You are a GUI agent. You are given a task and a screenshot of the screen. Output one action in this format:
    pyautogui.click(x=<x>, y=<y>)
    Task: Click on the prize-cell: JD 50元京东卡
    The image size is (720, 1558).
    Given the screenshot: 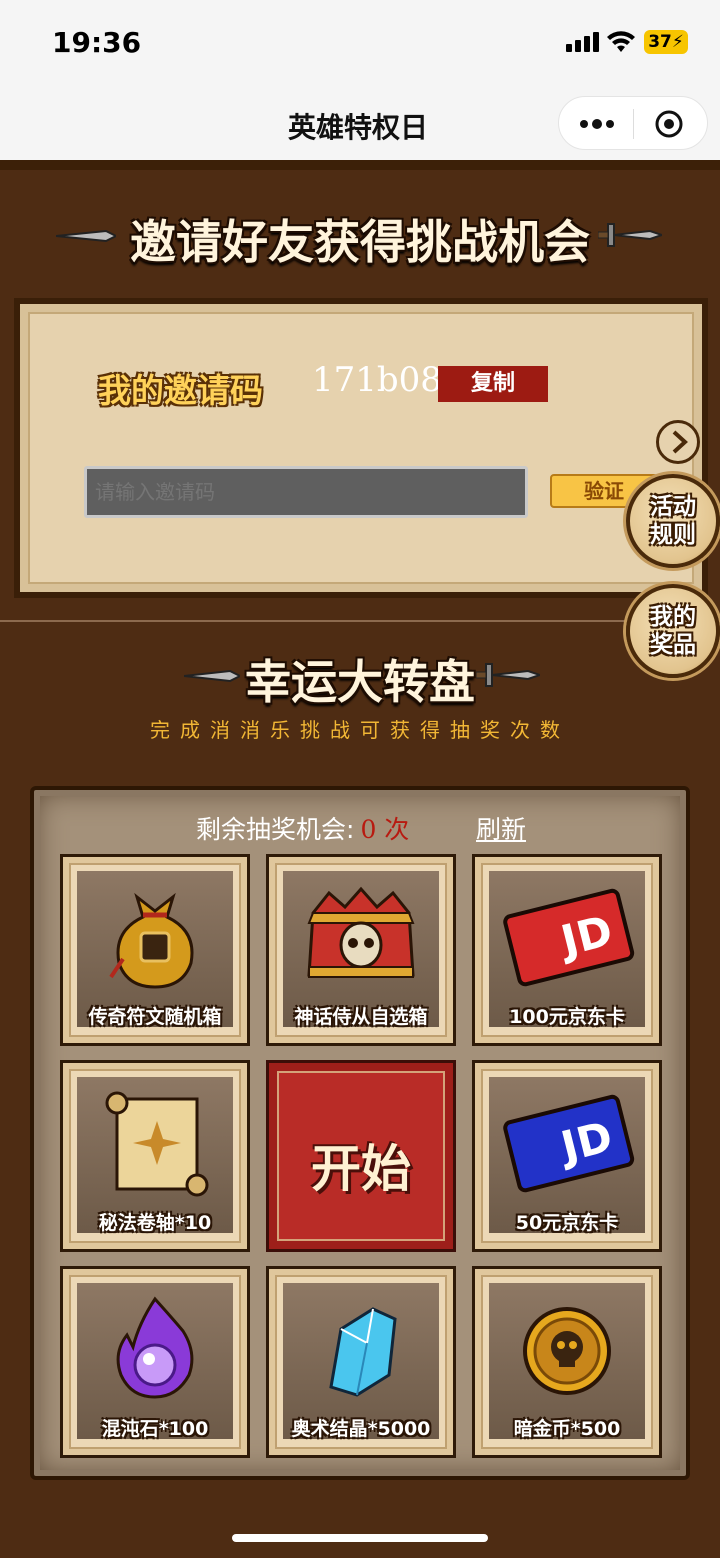 What is the action you would take?
    pyautogui.click(x=567, y=1156)
    